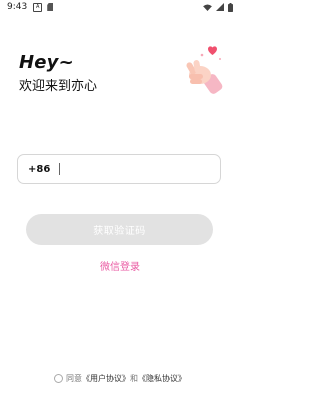 The height and width of the screenshot is (400, 320). Describe the element at coordinates (17, 7) in the screenshot. I see `status-time: 9:43` at that location.